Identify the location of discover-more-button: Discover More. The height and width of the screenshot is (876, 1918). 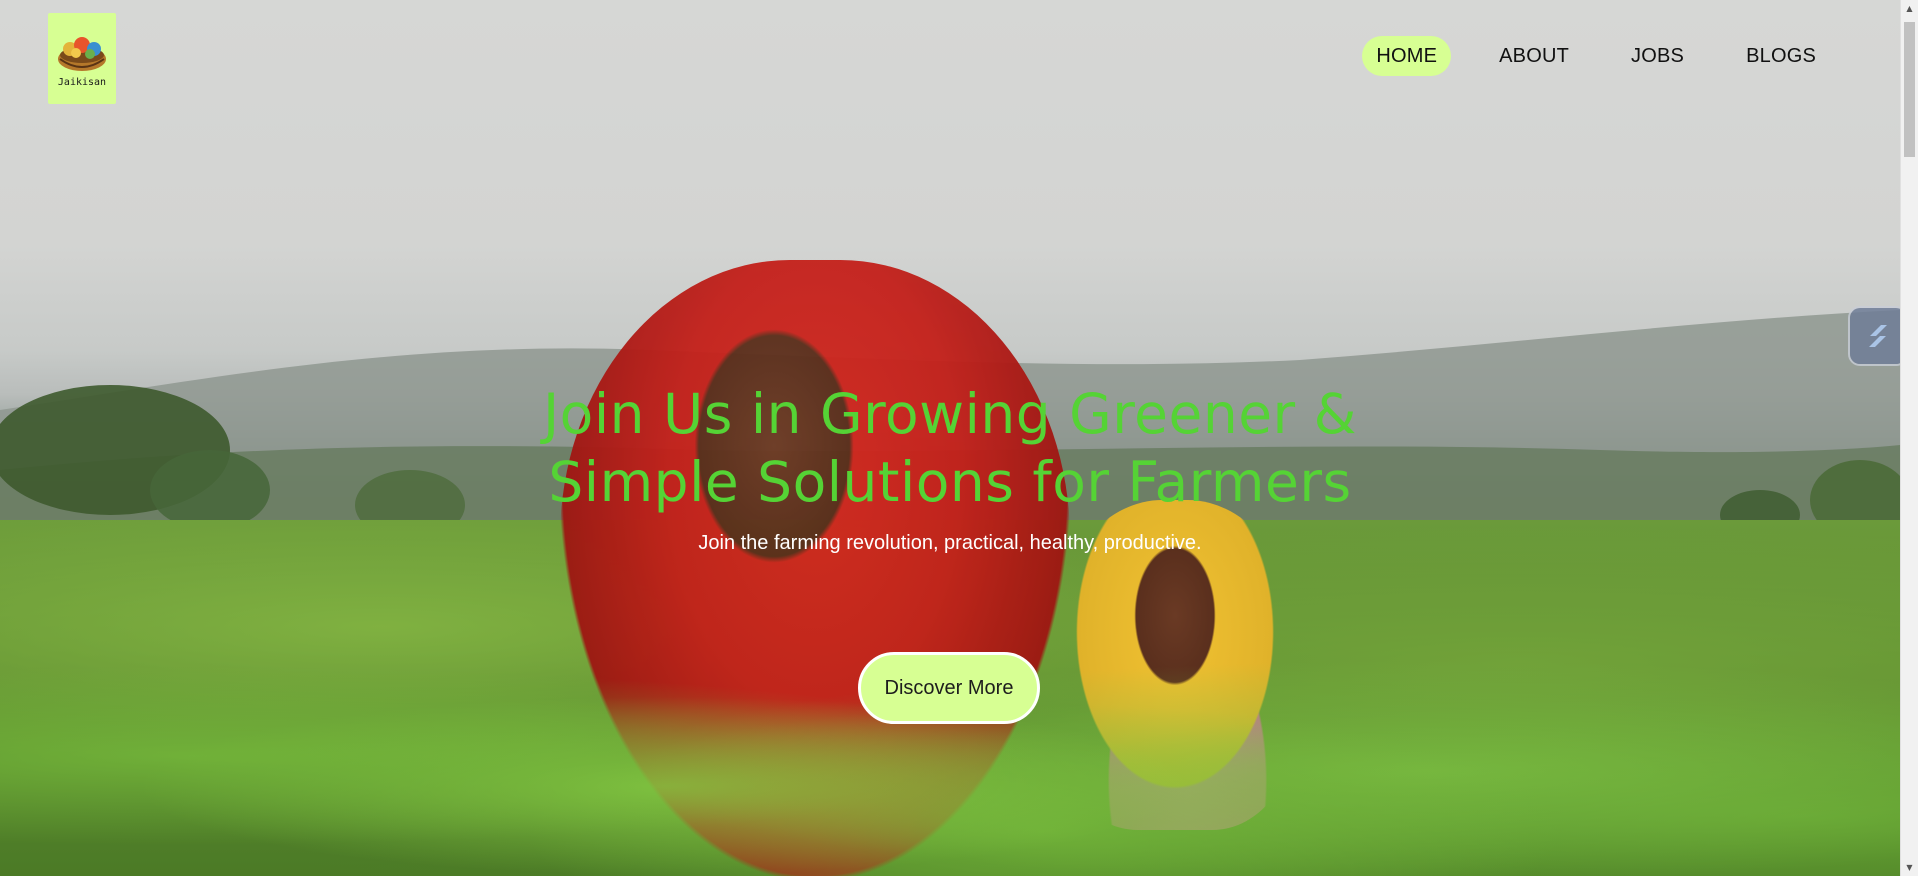
(949, 688).